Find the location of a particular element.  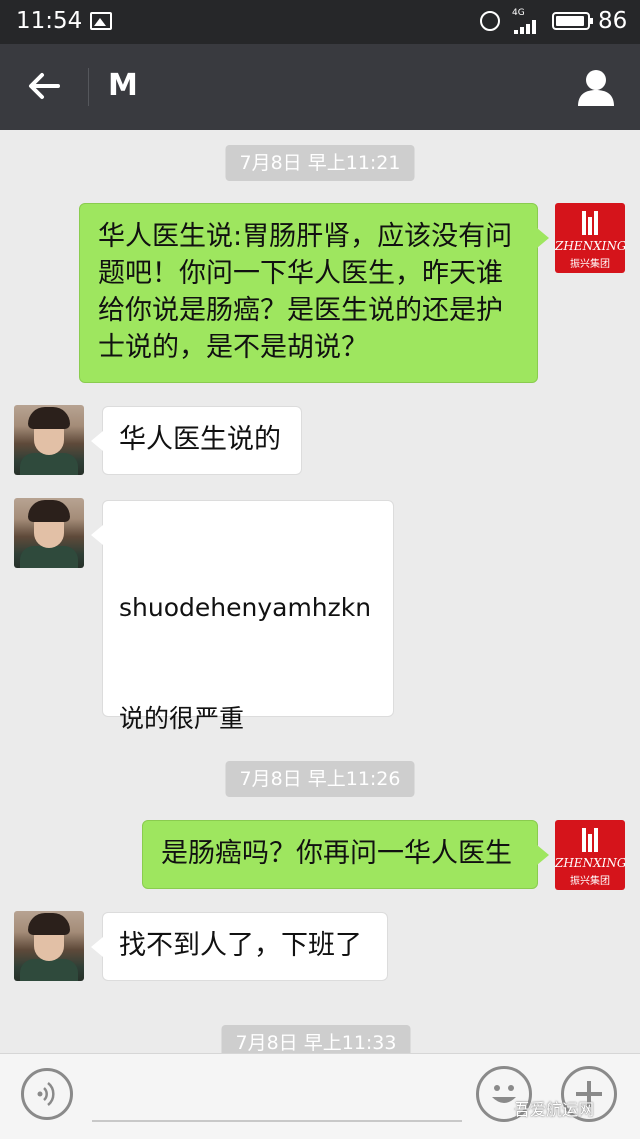

message-timestamp: 7月8日 早上11:21 is located at coordinates (320, 163).